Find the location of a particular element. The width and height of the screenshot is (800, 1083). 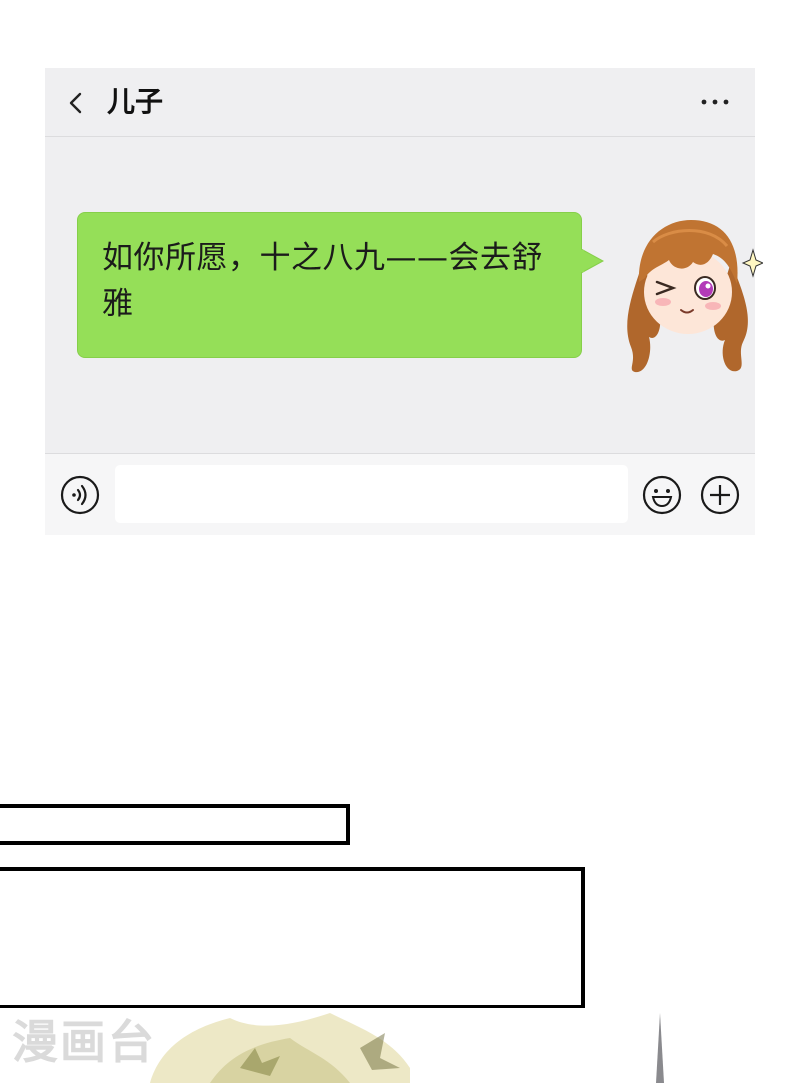

message-bubble: 如你所愿，十之八九——会去舒雅 is located at coordinates (329, 285).